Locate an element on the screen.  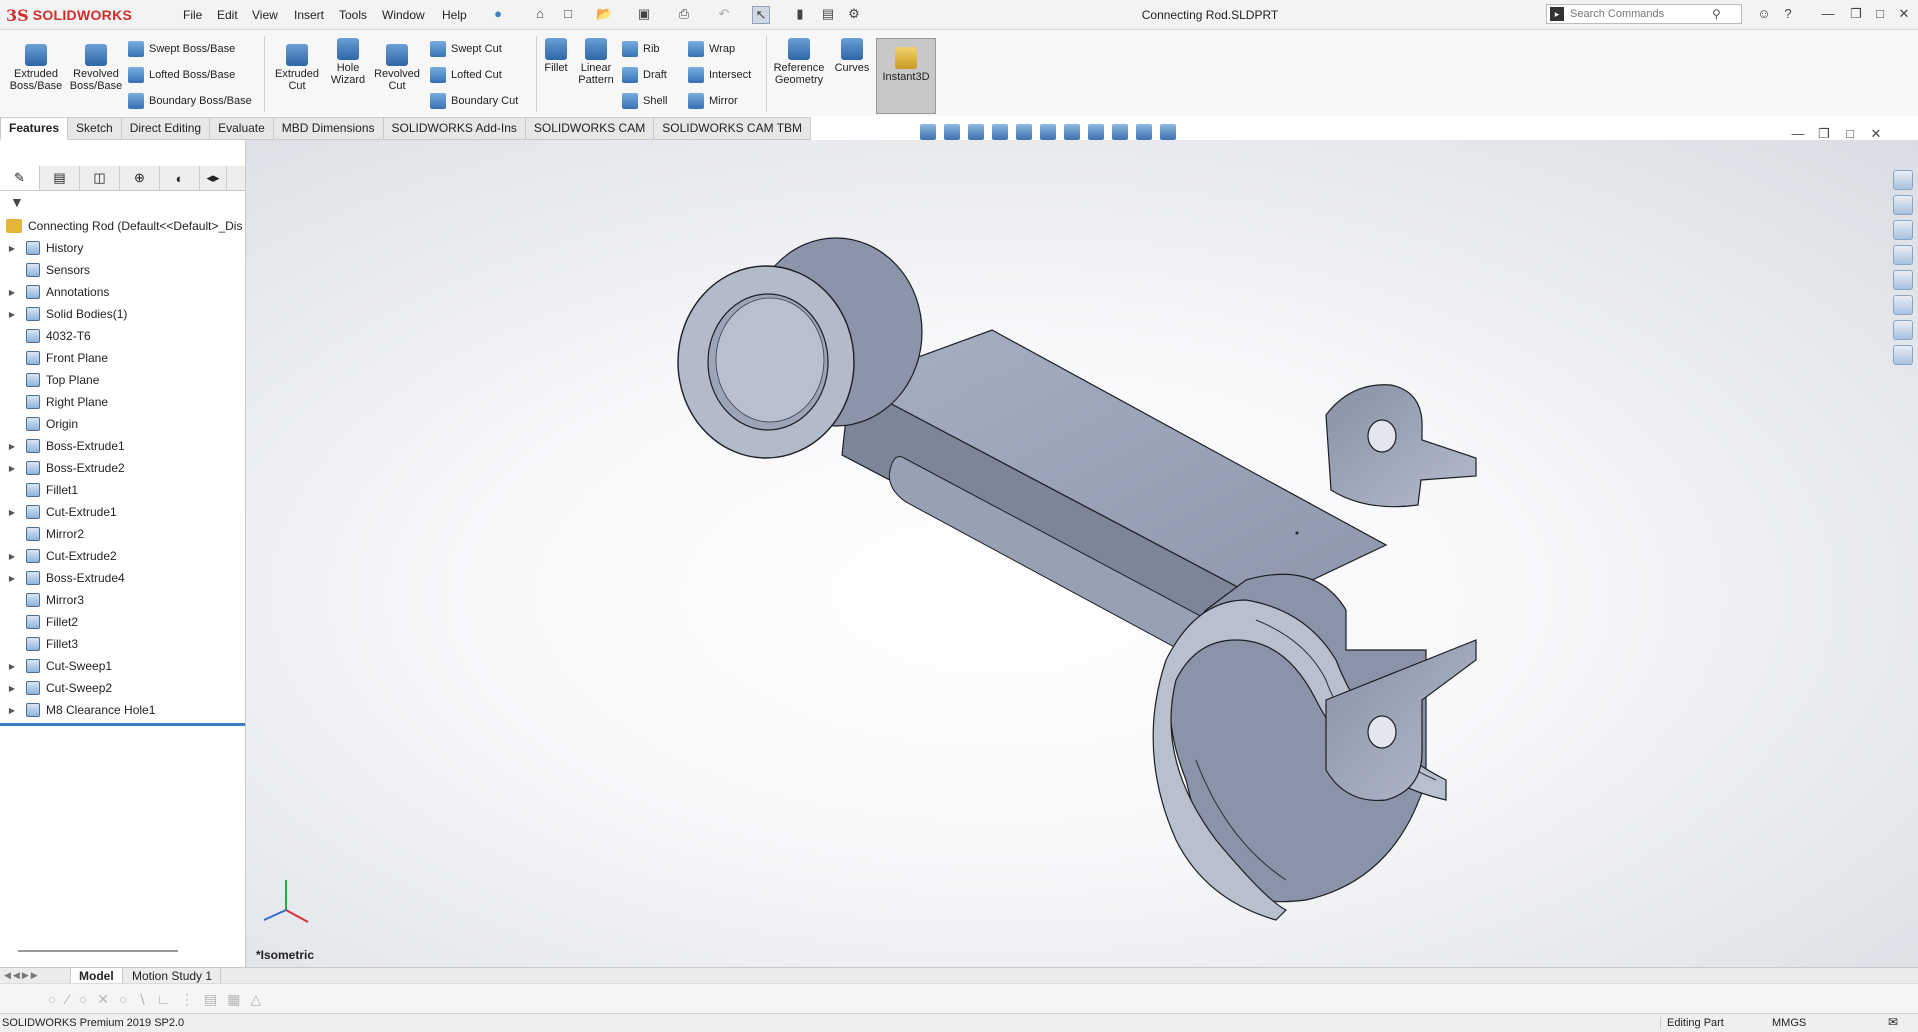
extruded-cut-button: Extruded Cut is located at coordinates (297, 68).